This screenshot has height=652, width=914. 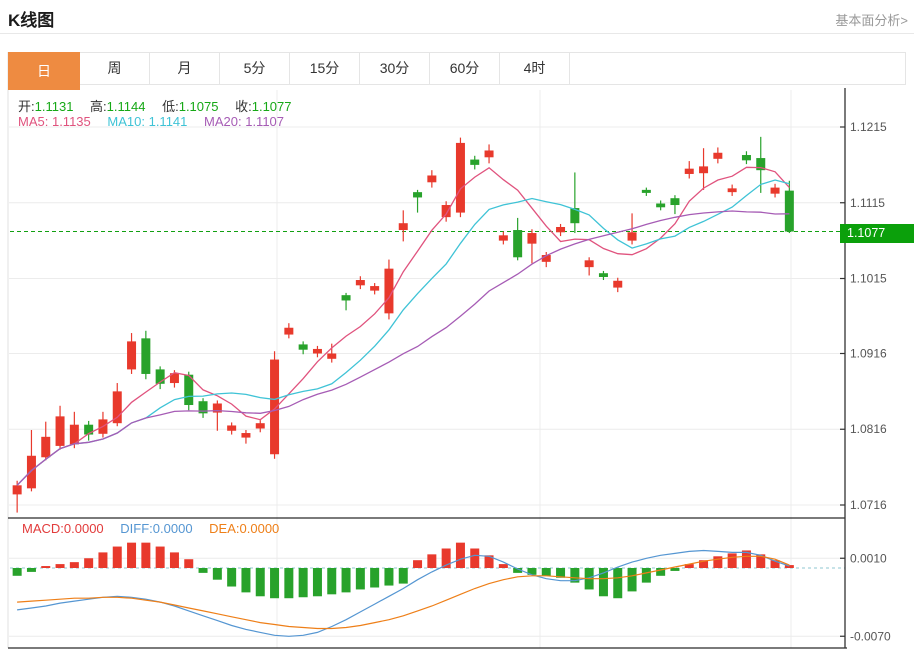 What do you see at coordinates (868, 505) in the screenshot?
I see `y-axis-tick-label: 1.0716` at bounding box center [868, 505].